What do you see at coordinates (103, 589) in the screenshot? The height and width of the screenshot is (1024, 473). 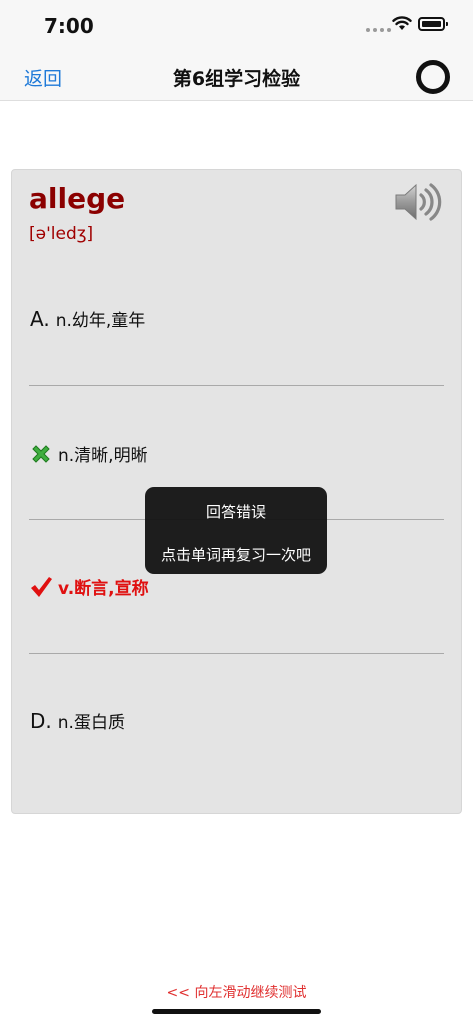 I see `option-text: v.断言,宣称` at bounding box center [103, 589].